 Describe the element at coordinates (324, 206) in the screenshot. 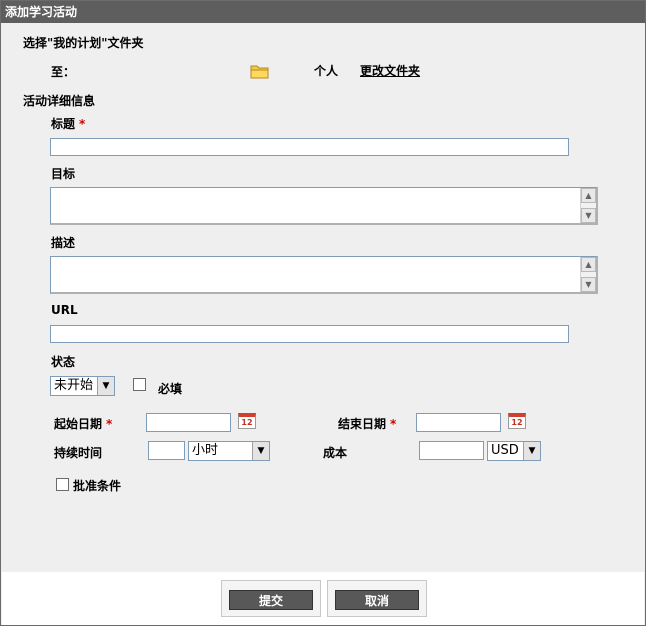

I see `goal-textarea: ▲ ▼` at that location.